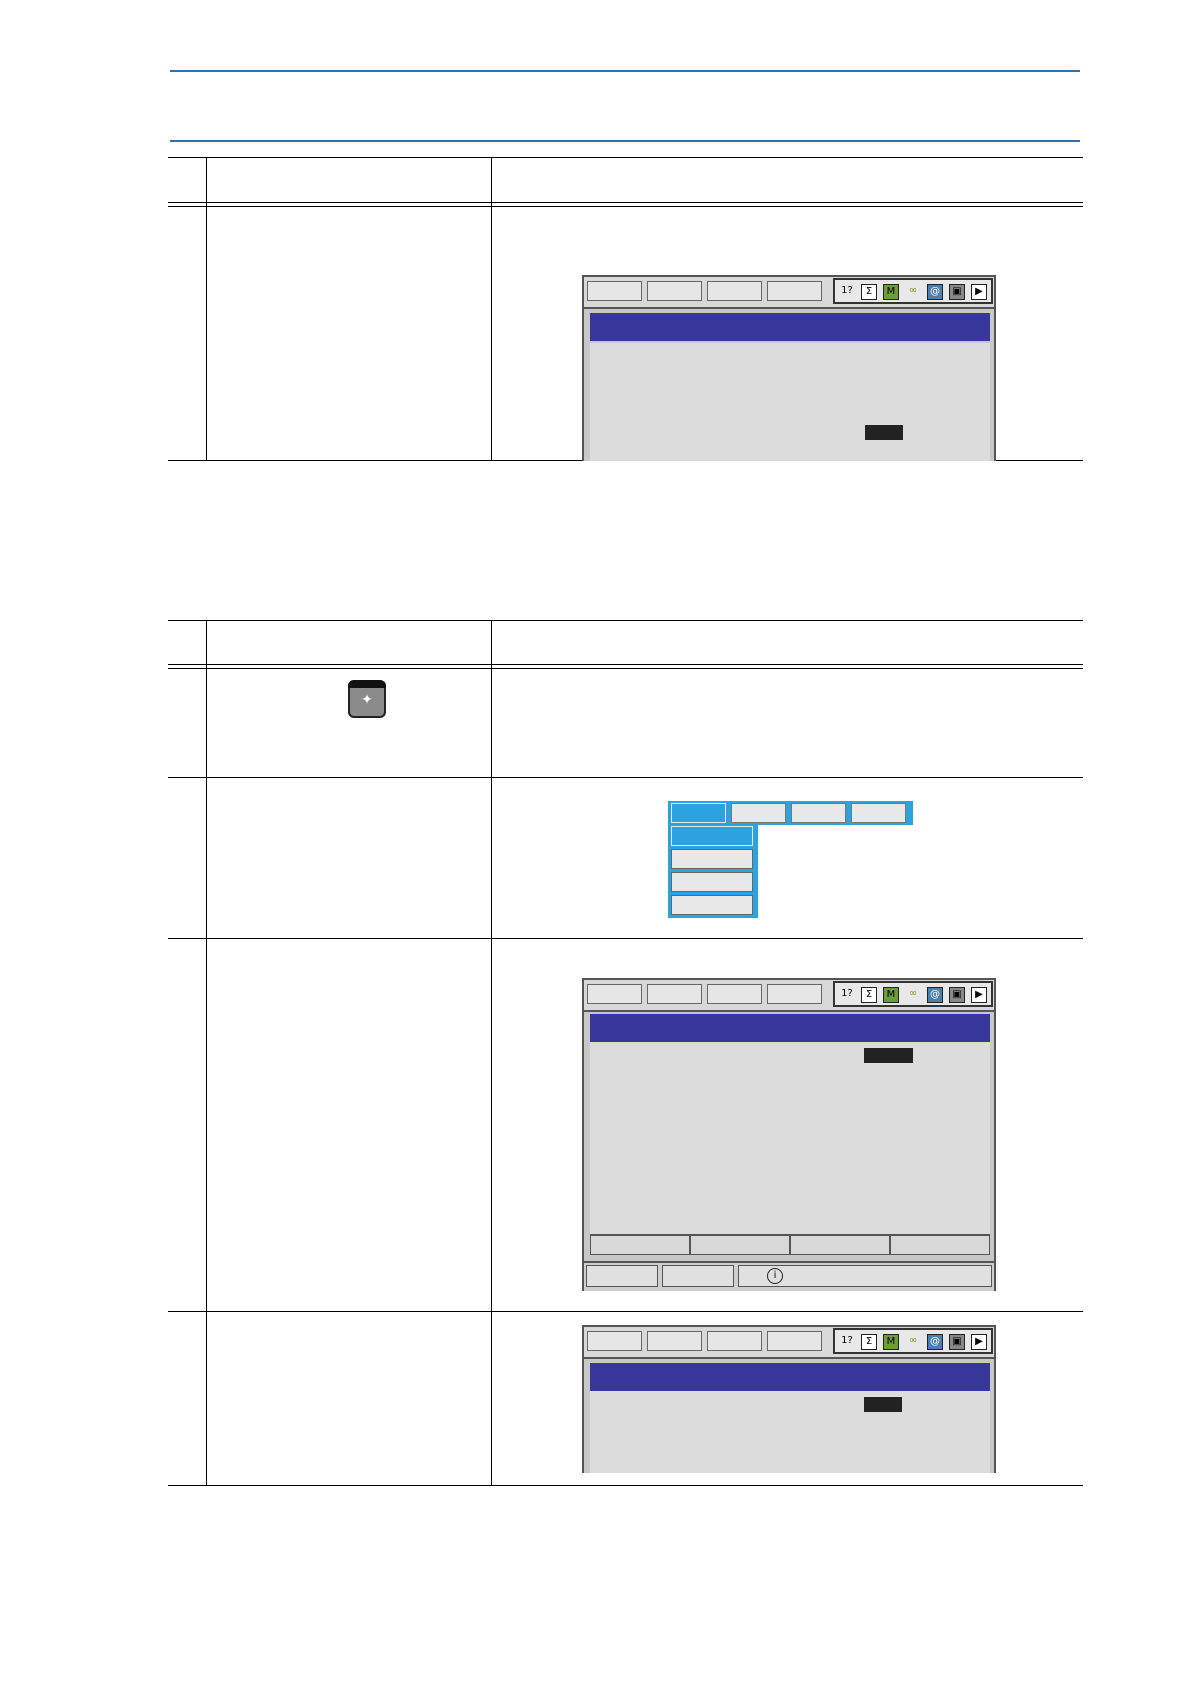 The width and height of the screenshot is (1190, 1684). What do you see at coordinates (712, 836) in the screenshot?
I see `menu-item-selected` at bounding box center [712, 836].